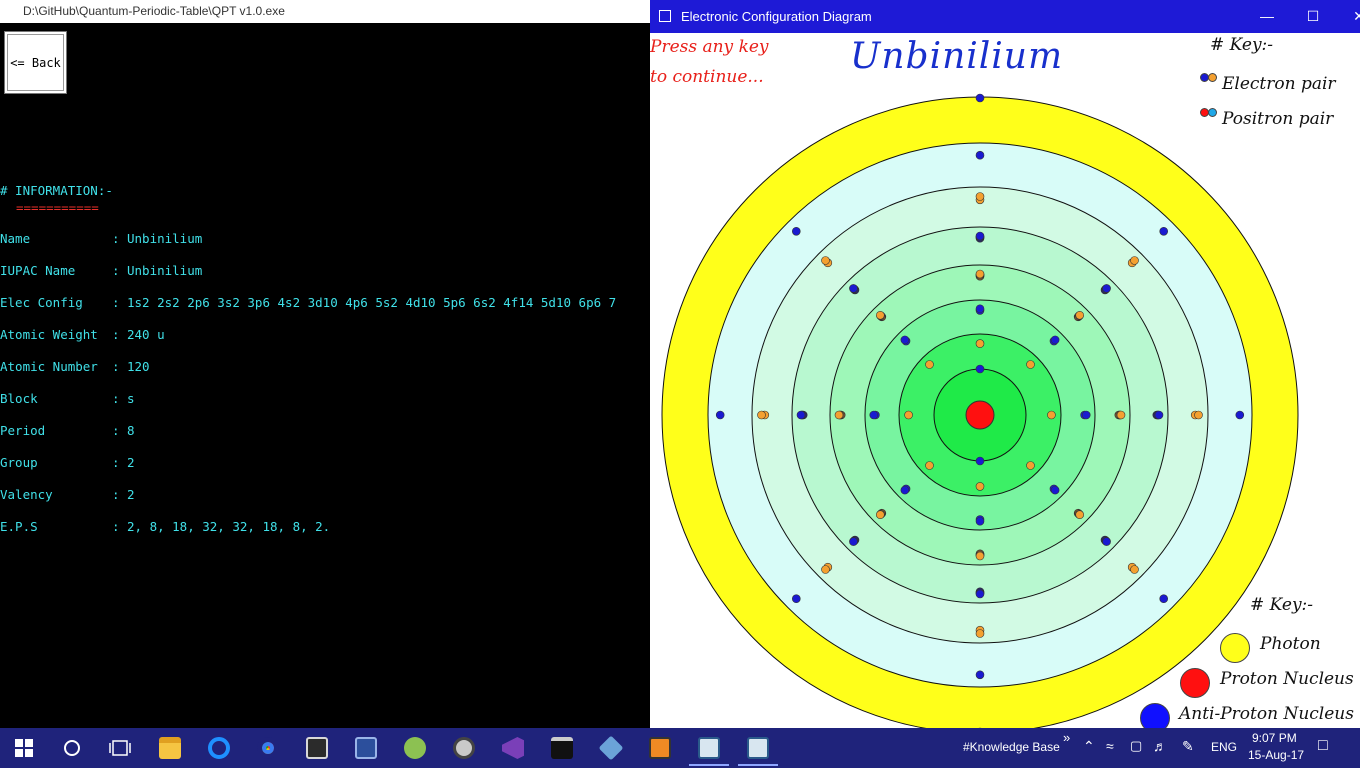 The image size is (1360, 768). I want to click on app-icon, so click(464, 748).